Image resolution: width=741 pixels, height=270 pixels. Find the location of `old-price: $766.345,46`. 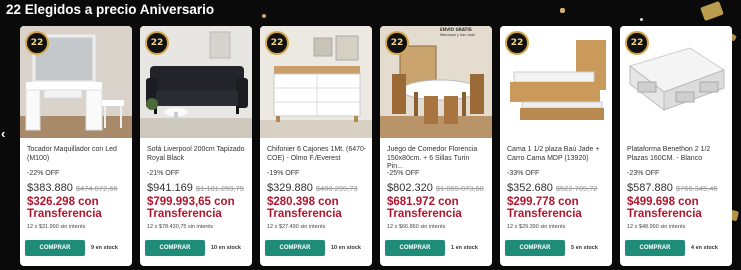

old-price: $766.345,46 is located at coordinates (696, 188).